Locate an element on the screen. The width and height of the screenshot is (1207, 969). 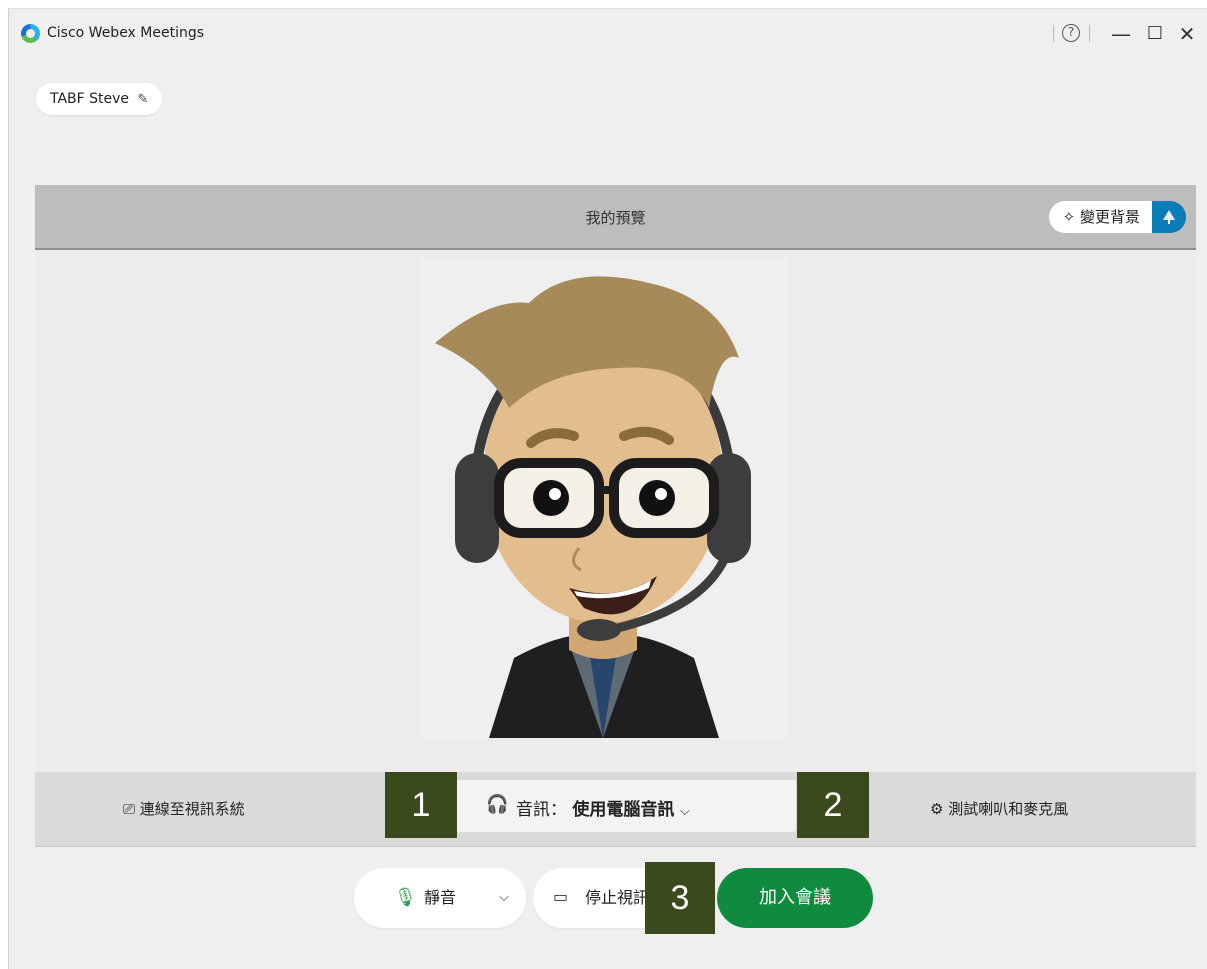
gear-icon: ⚙ is located at coordinates (939, 809).